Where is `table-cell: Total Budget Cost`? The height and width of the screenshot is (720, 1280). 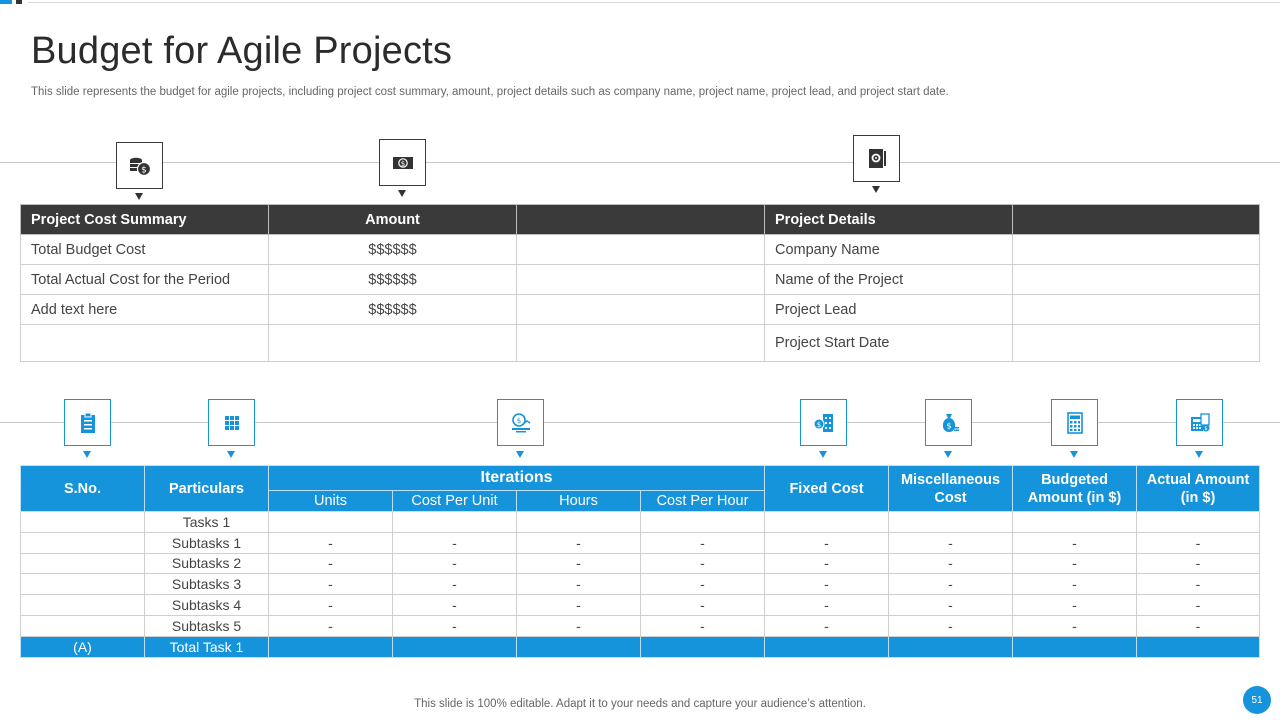 table-cell: Total Budget Cost is located at coordinates (144, 249).